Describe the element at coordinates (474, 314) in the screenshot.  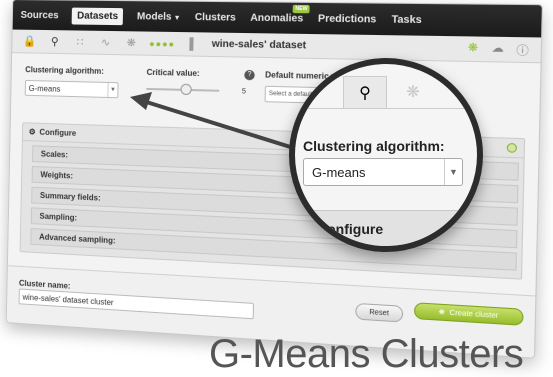
I see `create-cluster-label: Create cluster` at that location.